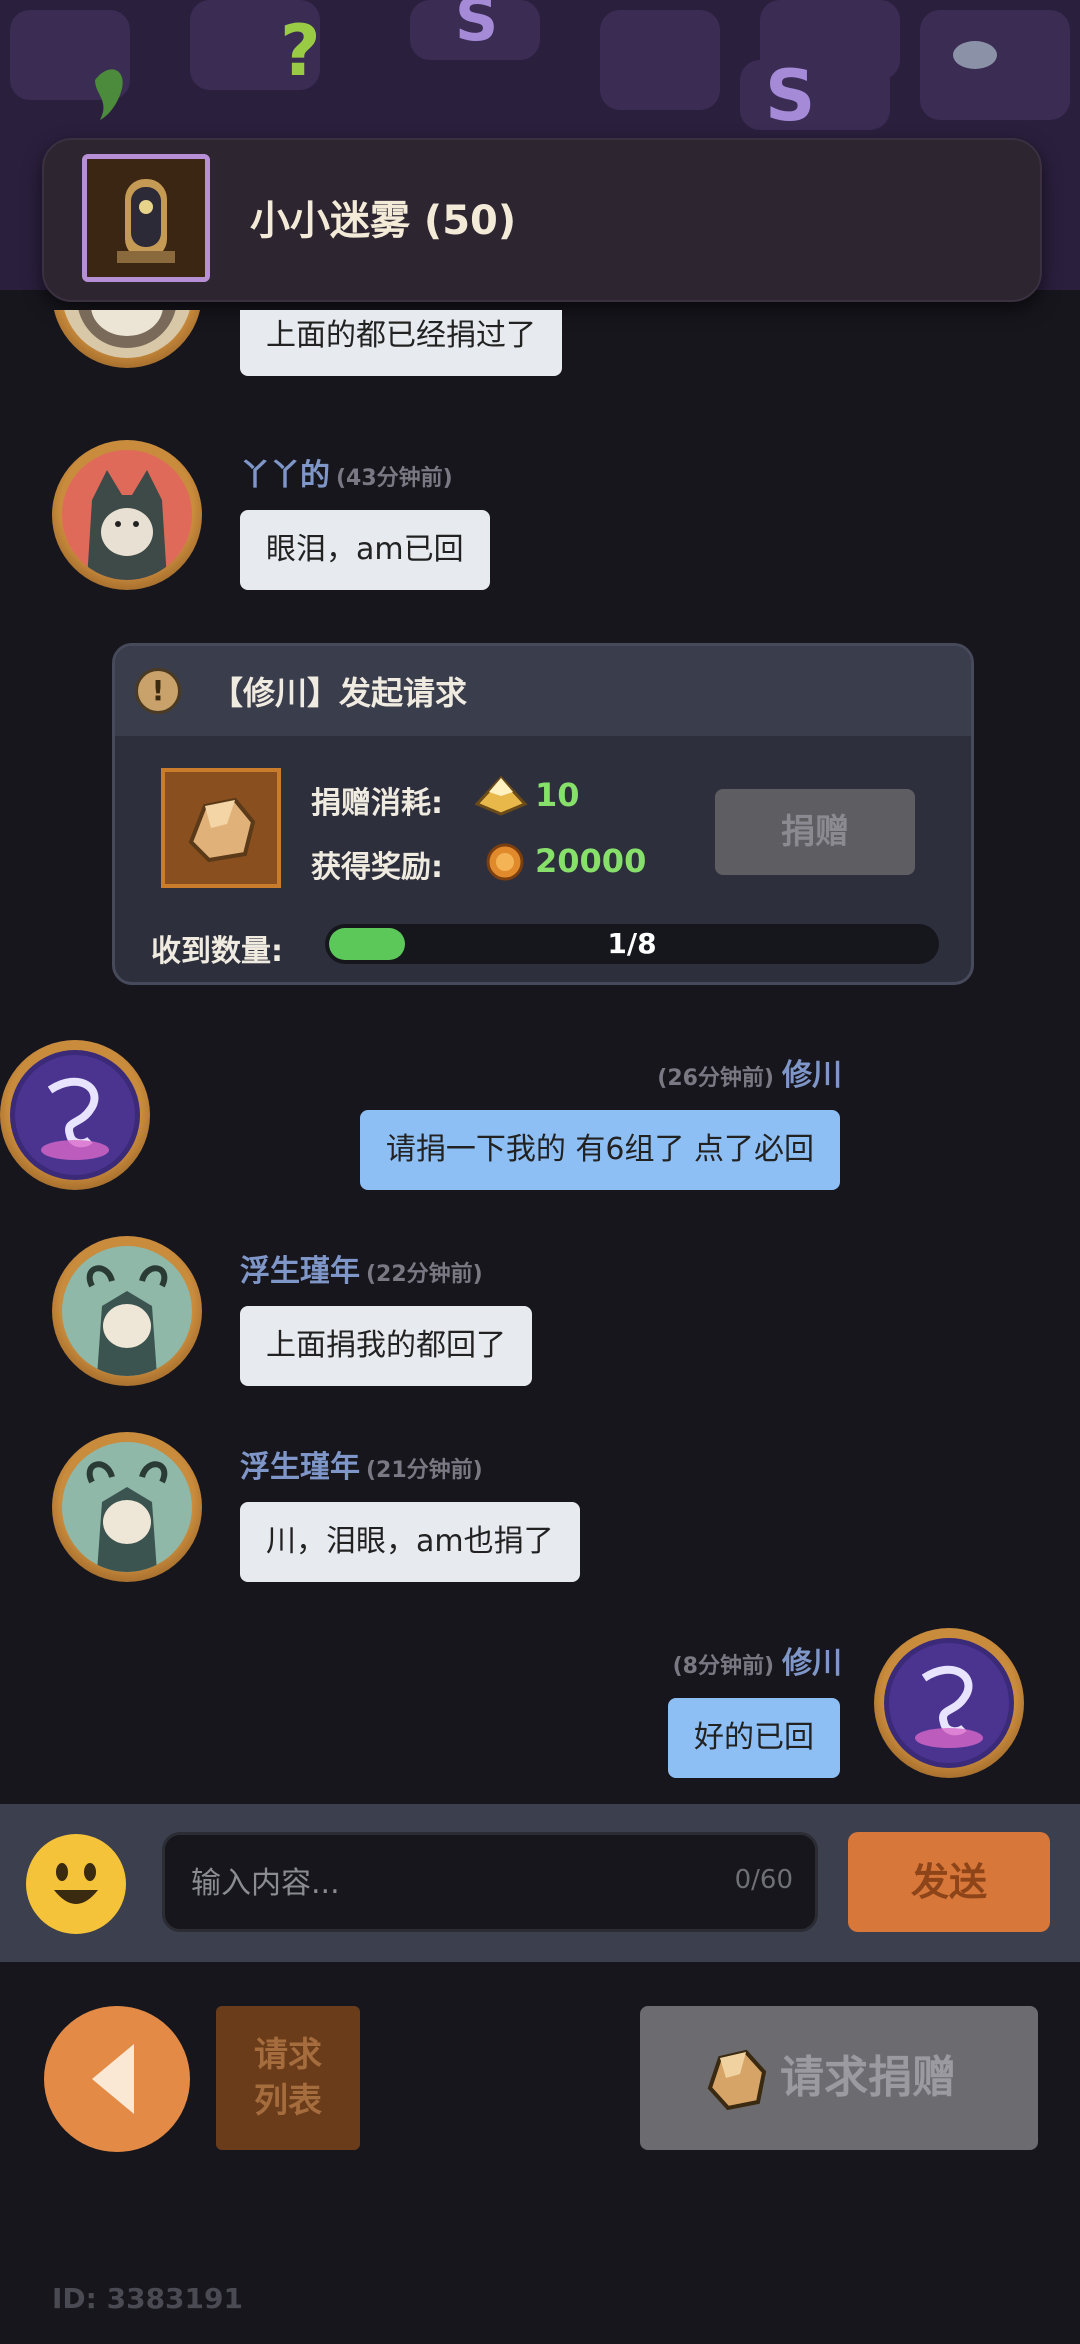  What do you see at coordinates (715, 1078) in the screenshot?
I see `message-time: (26分钟前)` at bounding box center [715, 1078].